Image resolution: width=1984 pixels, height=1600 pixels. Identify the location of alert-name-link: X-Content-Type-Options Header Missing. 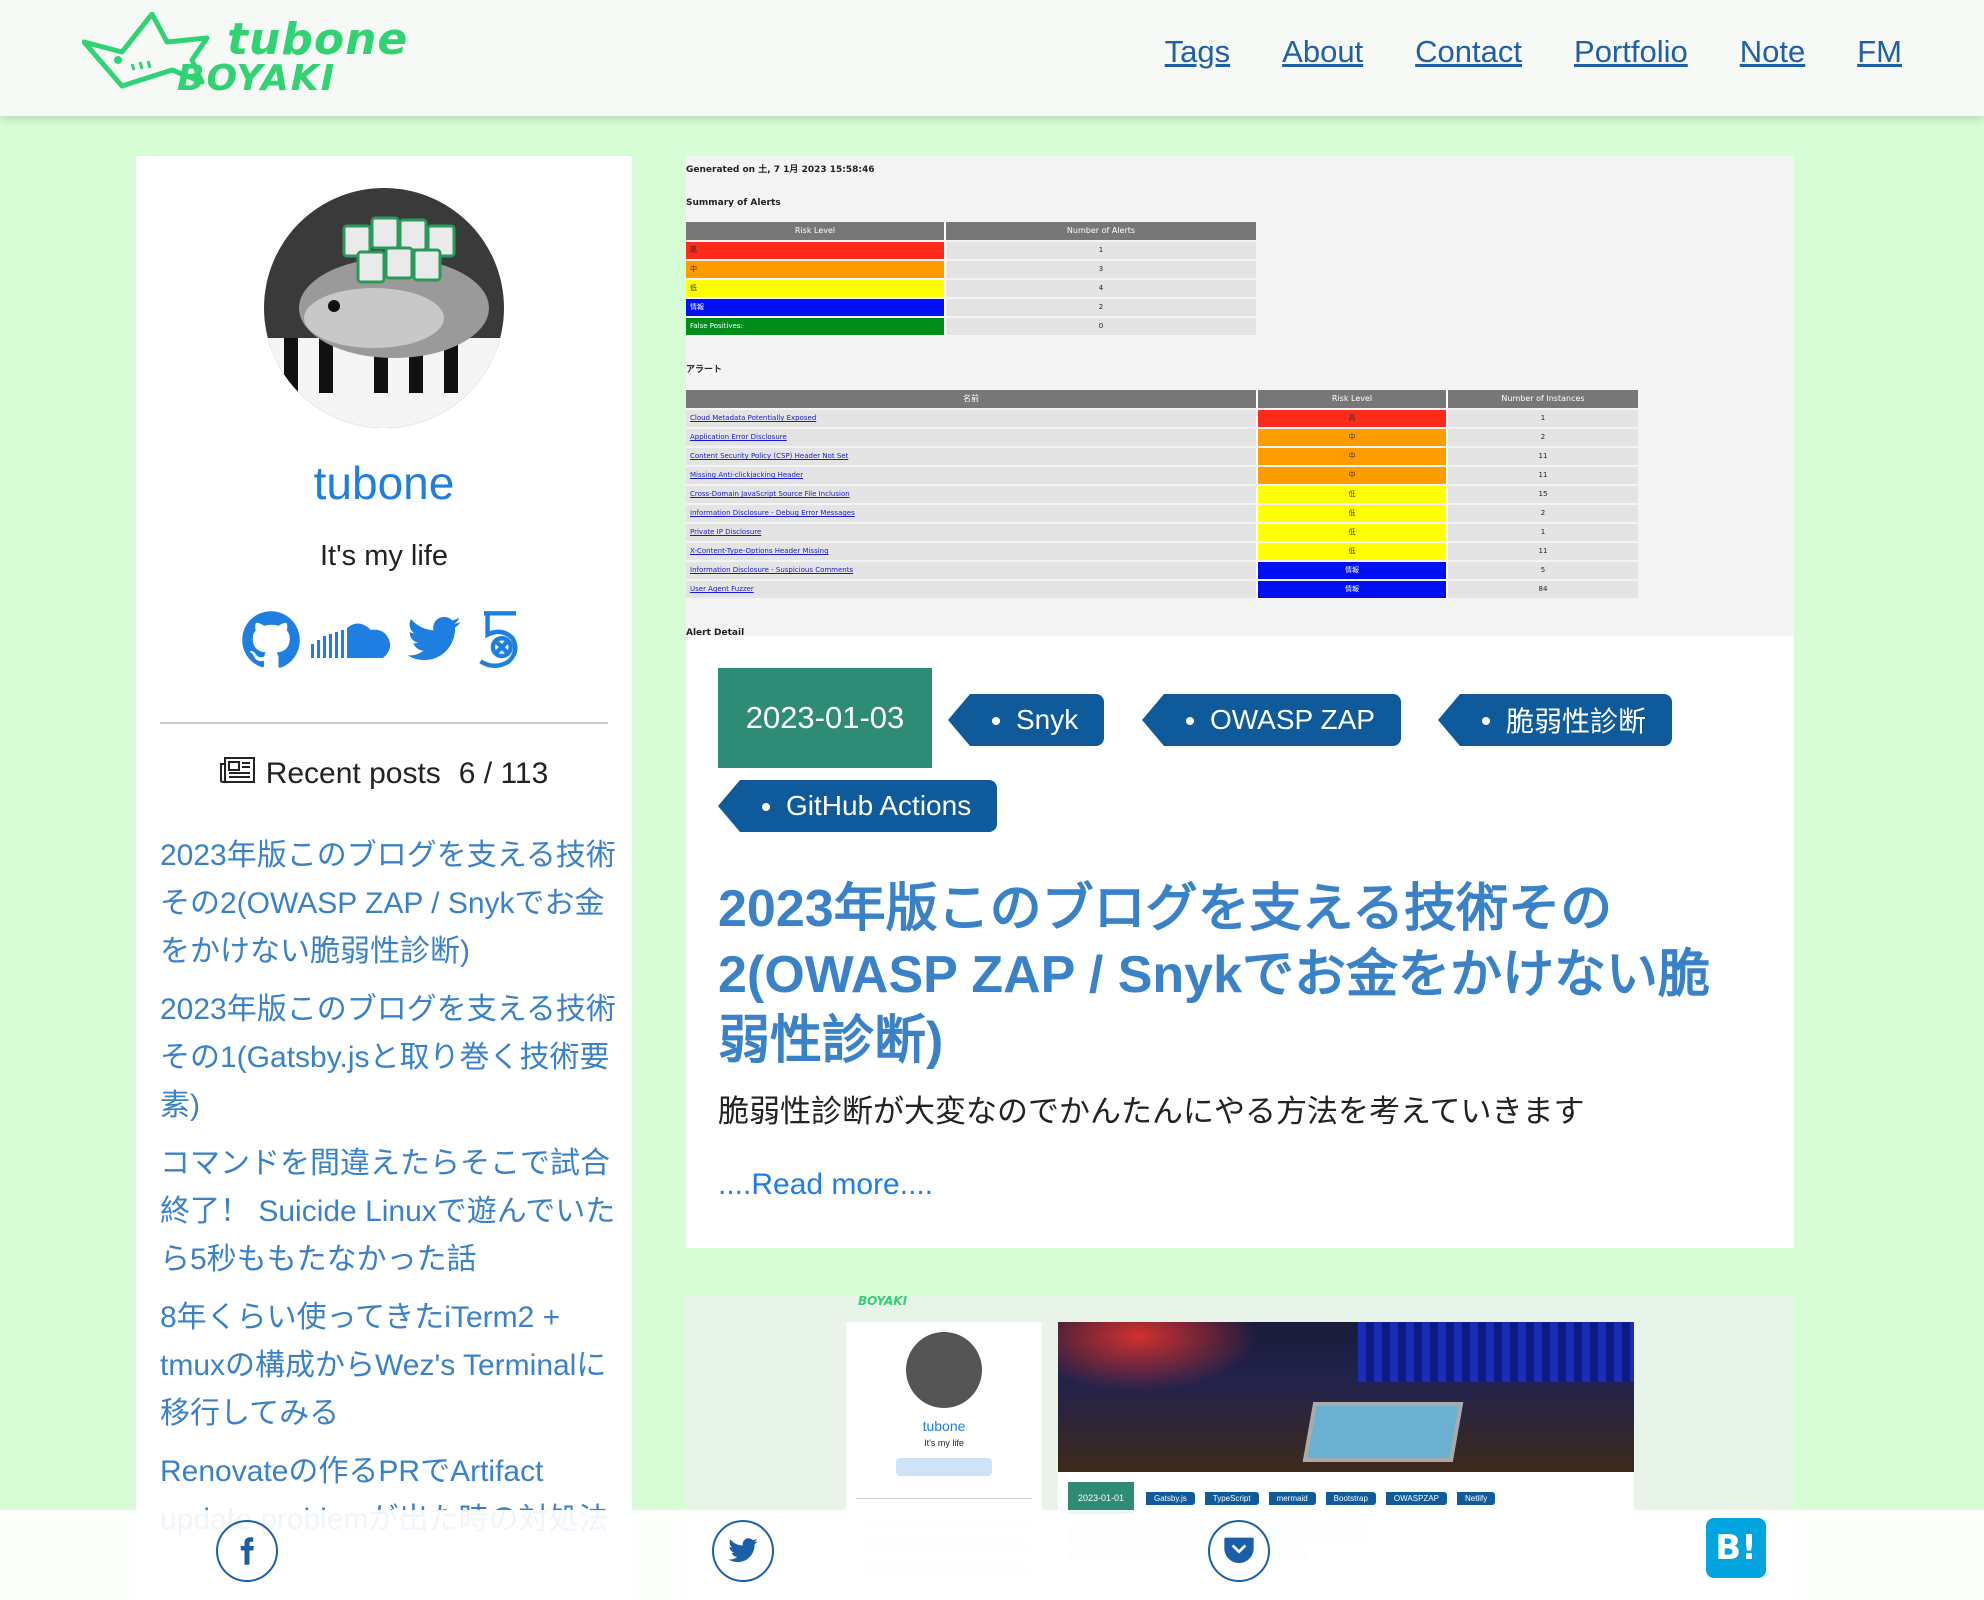
(971, 551).